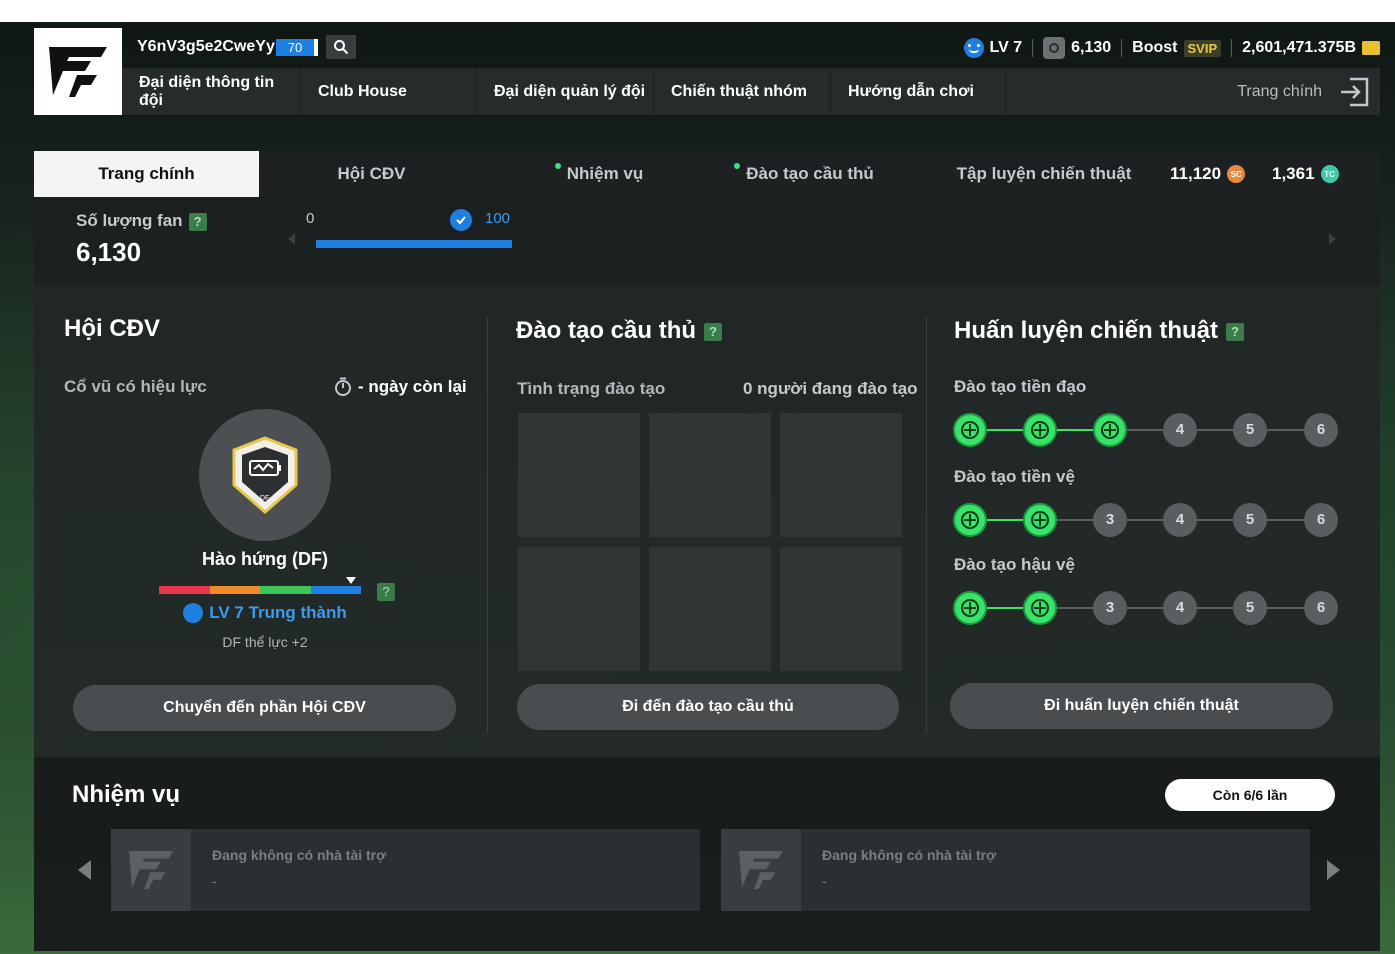 The image size is (1395, 954). I want to click on tab-player-training: Đào tạo cầu thủ, so click(804, 174).